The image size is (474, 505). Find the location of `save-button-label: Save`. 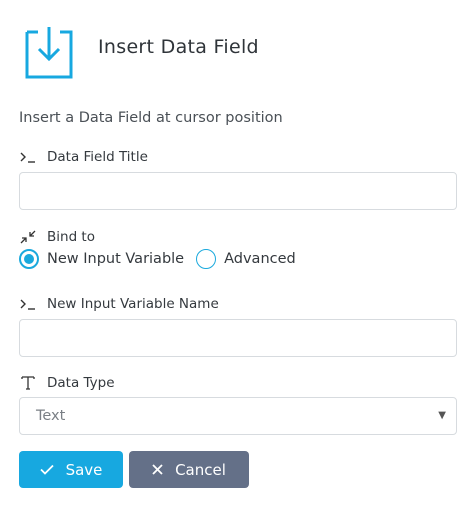

save-button-label: Save is located at coordinates (84, 469).